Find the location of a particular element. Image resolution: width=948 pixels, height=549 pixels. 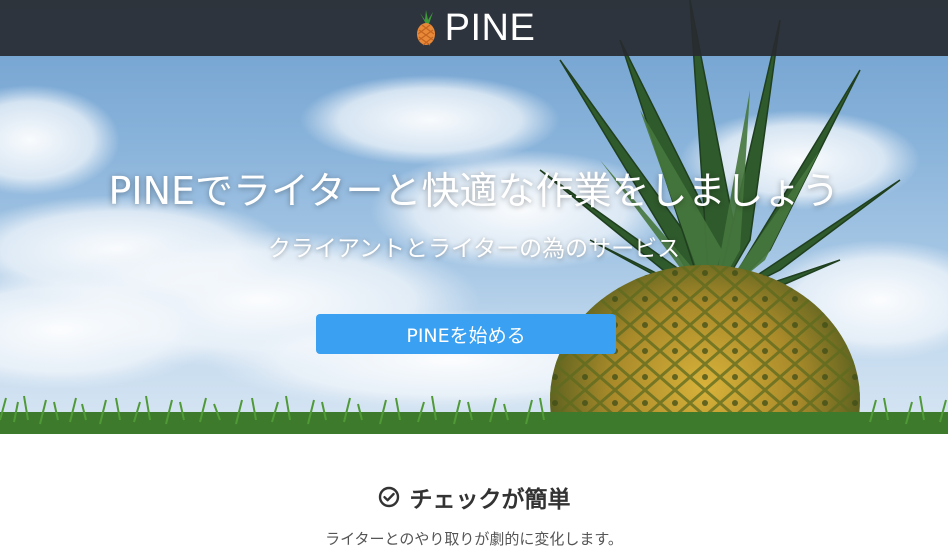

brand-logo-link: PINE is located at coordinates (474, 28).